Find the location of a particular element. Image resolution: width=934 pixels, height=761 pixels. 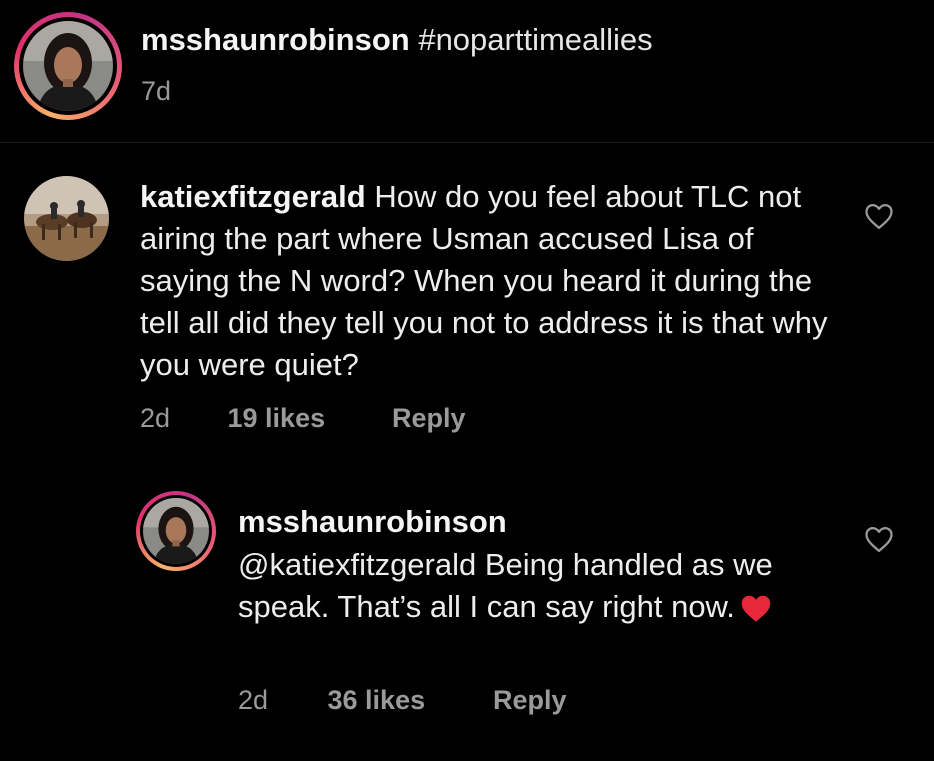

comment-avatar is located at coordinates (66, 218).